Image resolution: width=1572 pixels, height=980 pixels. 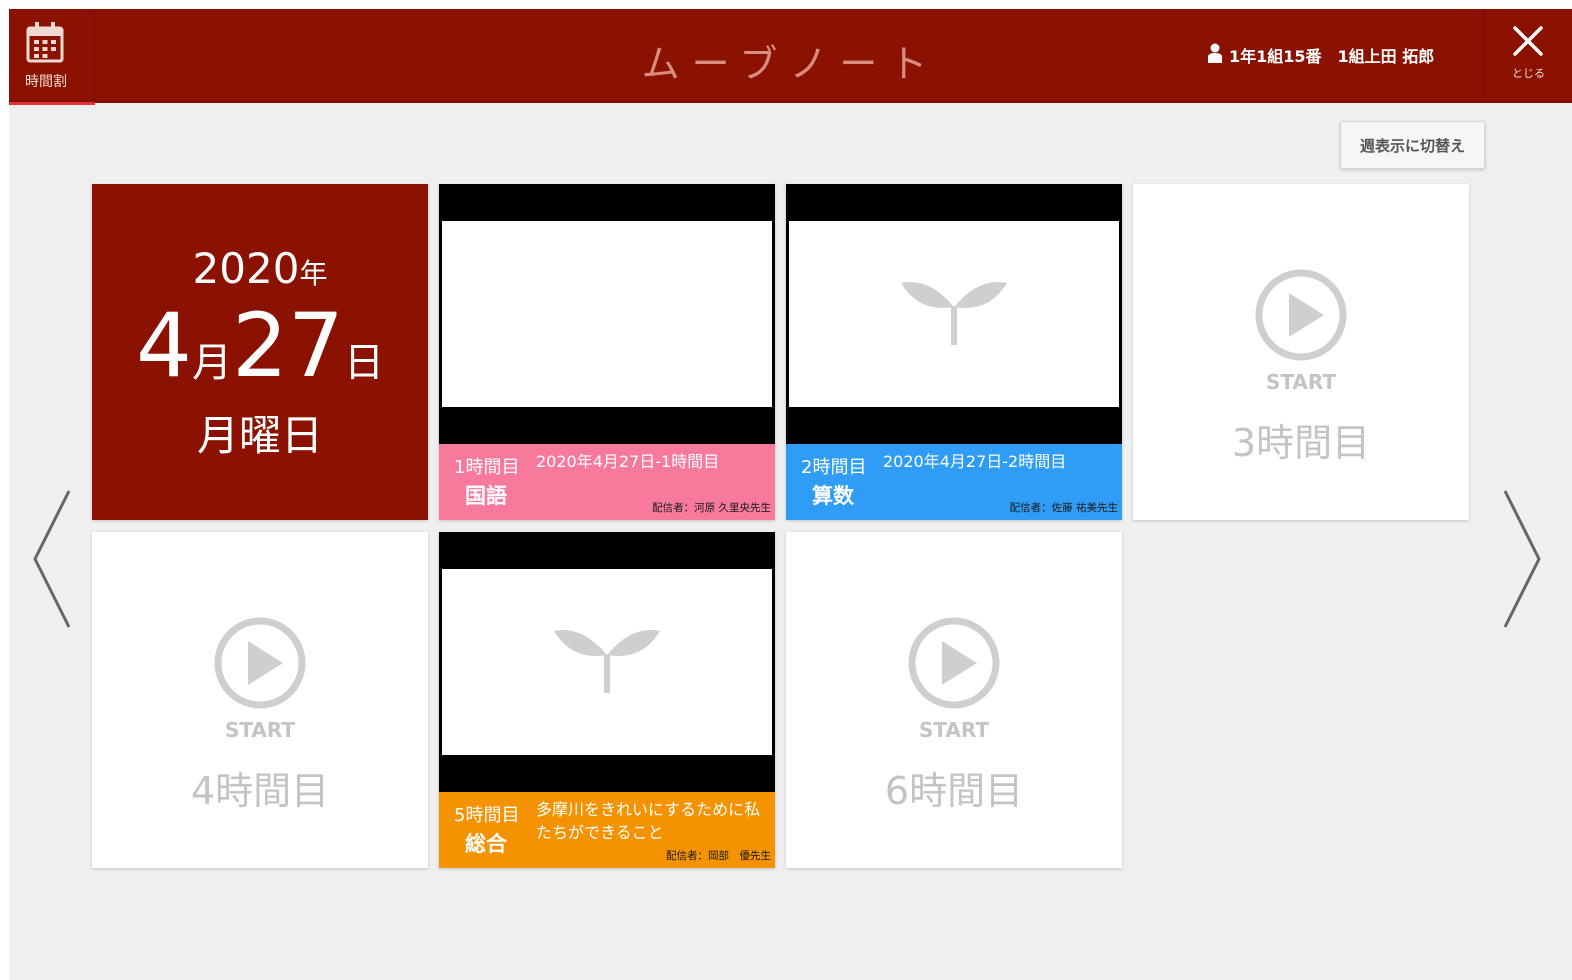 What do you see at coordinates (1528, 73) in the screenshot?
I see `close-label: とじる` at bounding box center [1528, 73].